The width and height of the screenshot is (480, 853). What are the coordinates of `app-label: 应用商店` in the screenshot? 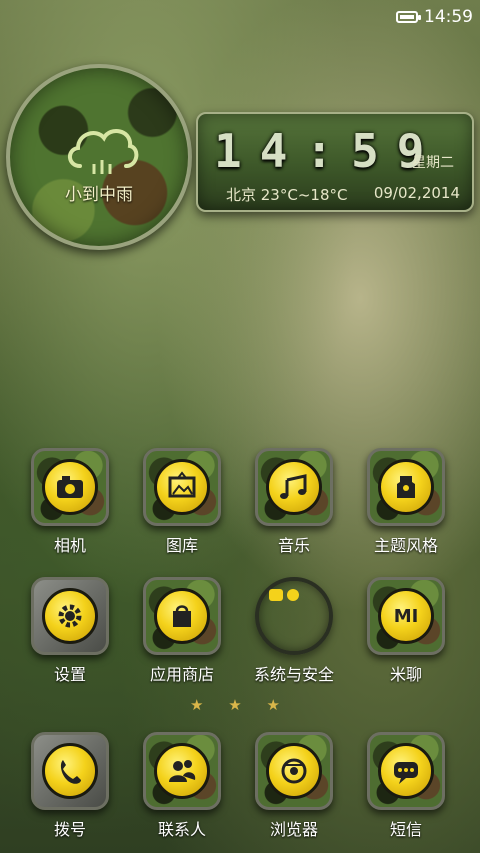 It's located at (181, 674).